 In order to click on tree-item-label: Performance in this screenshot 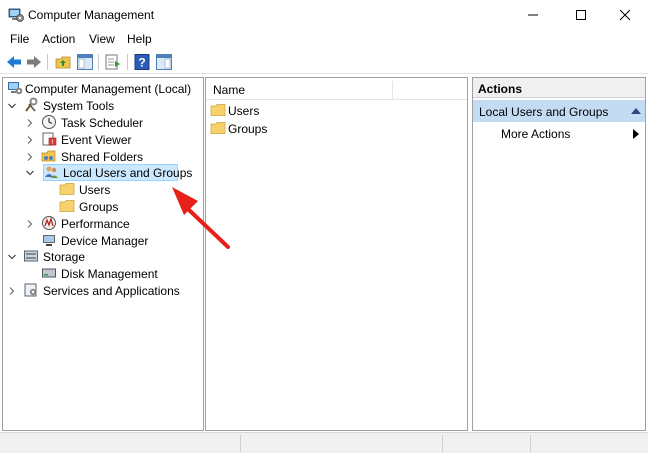, I will do `click(95, 224)`.